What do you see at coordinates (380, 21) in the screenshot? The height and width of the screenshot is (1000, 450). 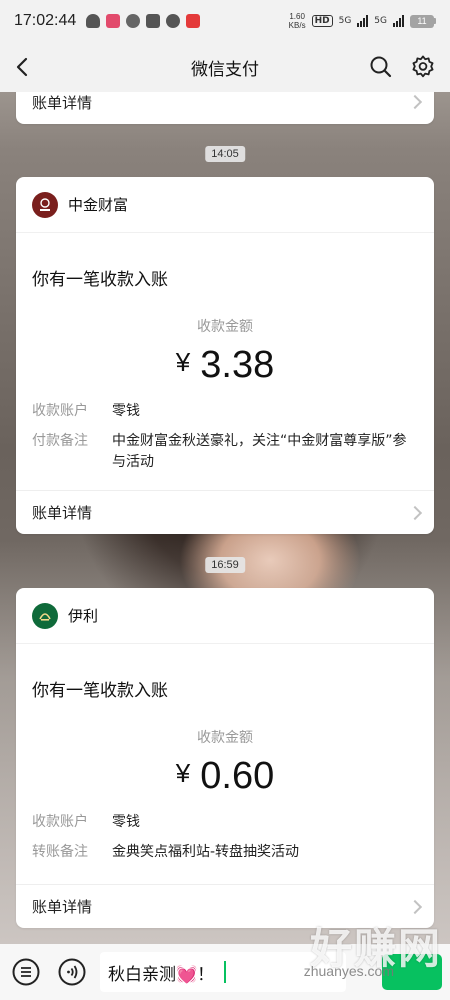 I see `sim2-label: 5G` at bounding box center [380, 21].